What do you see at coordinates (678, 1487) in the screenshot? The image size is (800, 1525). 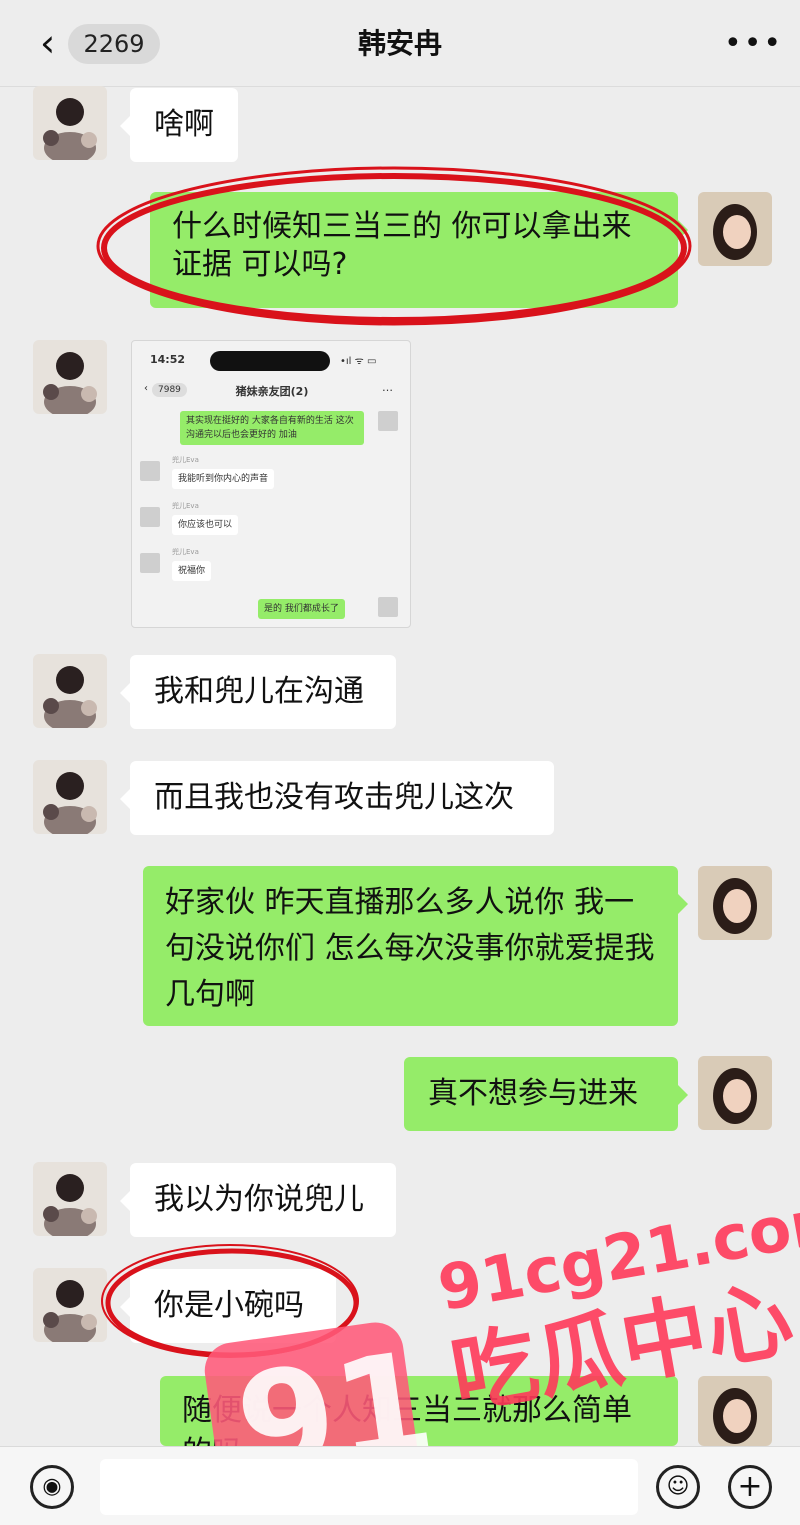 I see `emoji-icon: ☺` at bounding box center [678, 1487].